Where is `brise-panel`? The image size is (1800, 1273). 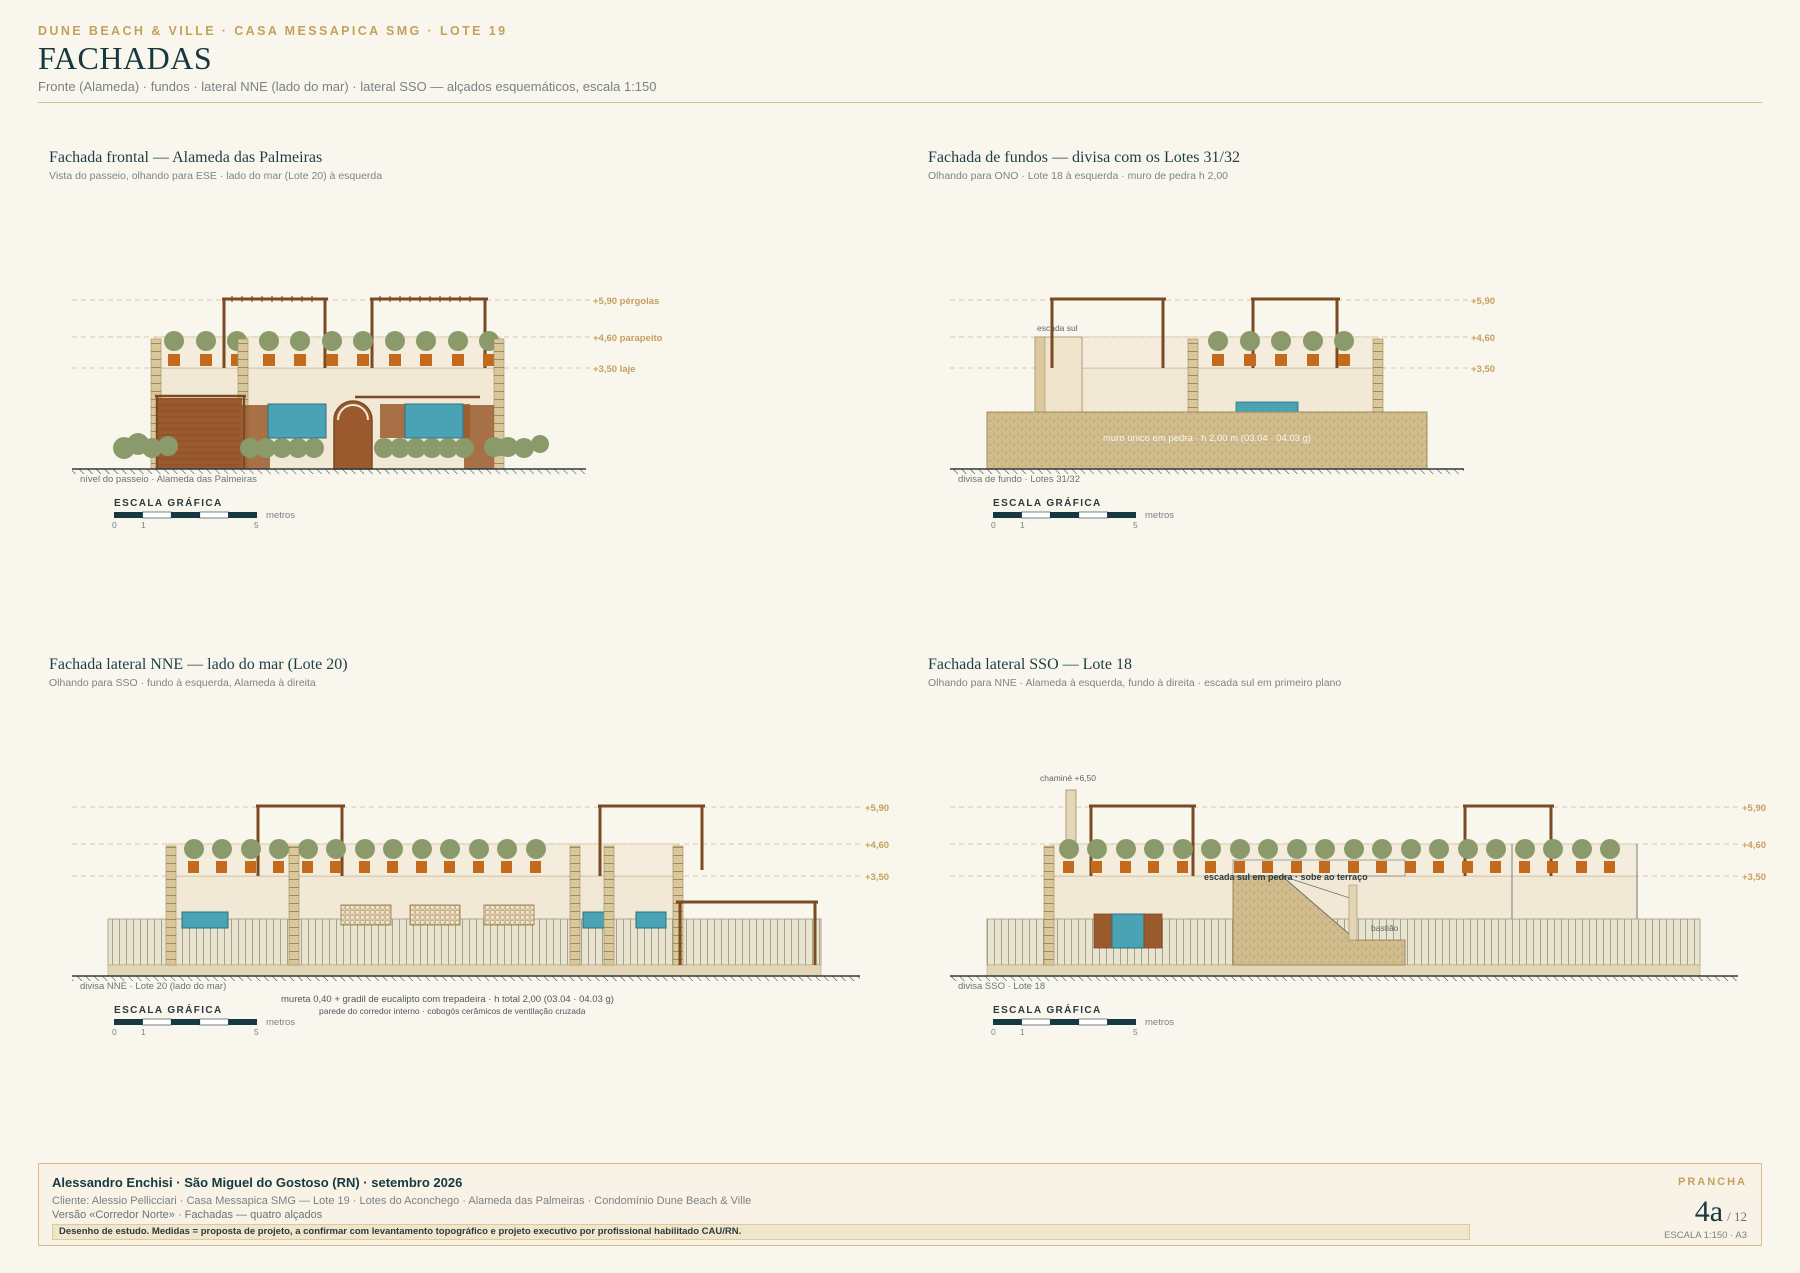 brise-panel is located at coordinates (479, 437).